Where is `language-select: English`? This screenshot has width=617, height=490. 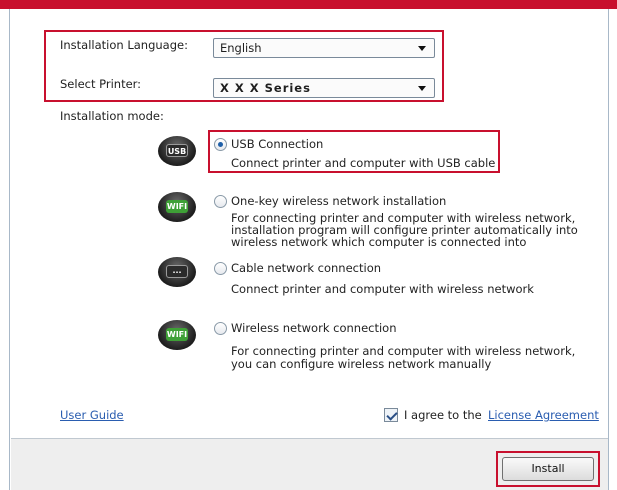 language-select: English is located at coordinates (324, 48).